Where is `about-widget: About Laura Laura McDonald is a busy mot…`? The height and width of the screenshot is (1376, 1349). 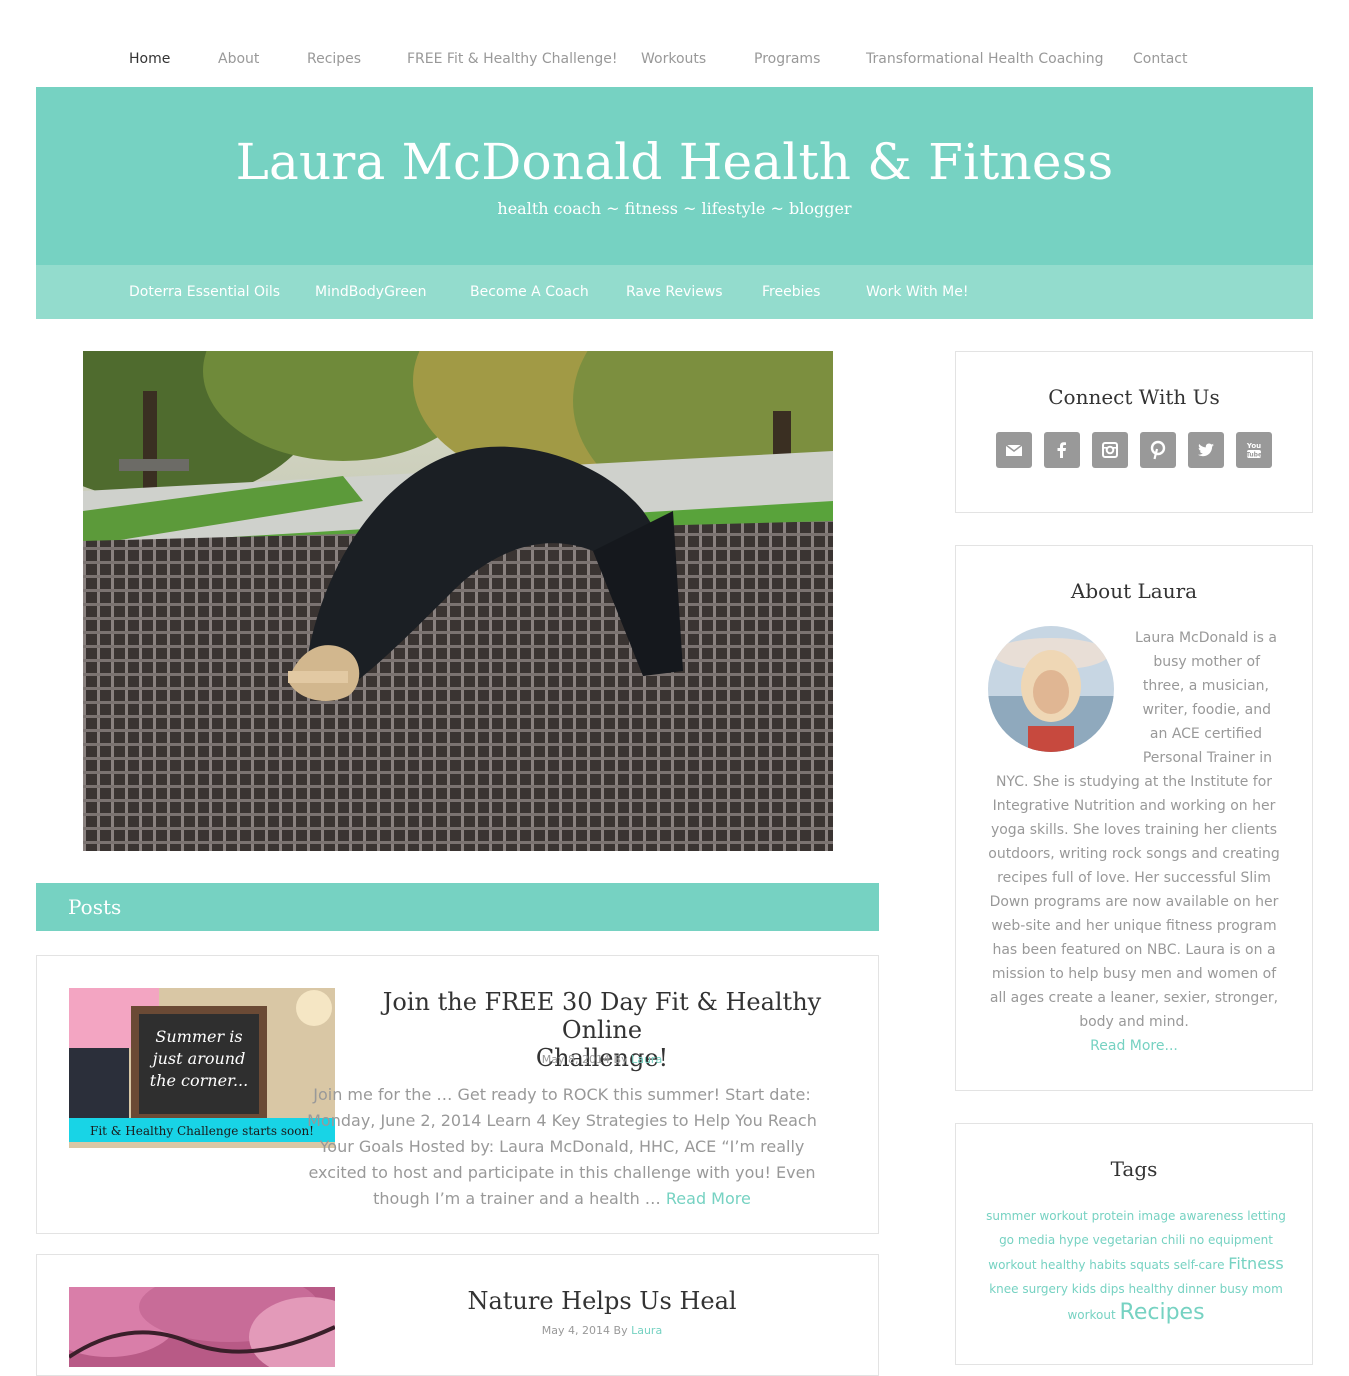 about-widget: About Laura Laura McDonald is a busy mot… is located at coordinates (1134, 818).